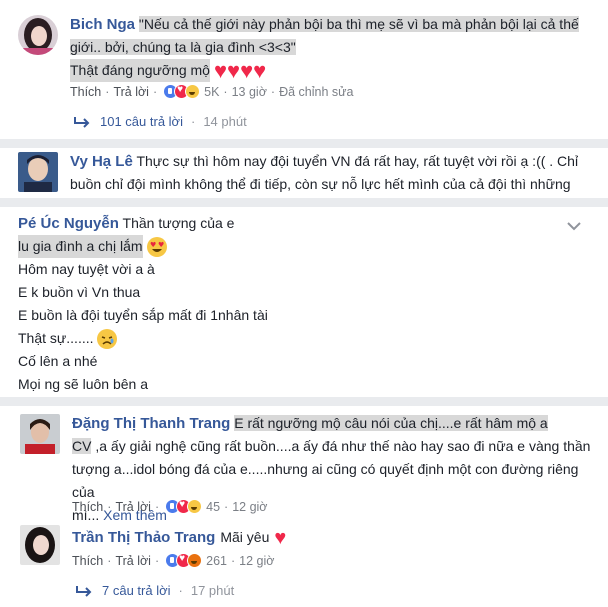  What do you see at coordinates (143, 537) in the screenshot?
I see `comment-author: Trần Thị Thảo Trang` at bounding box center [143, 537].